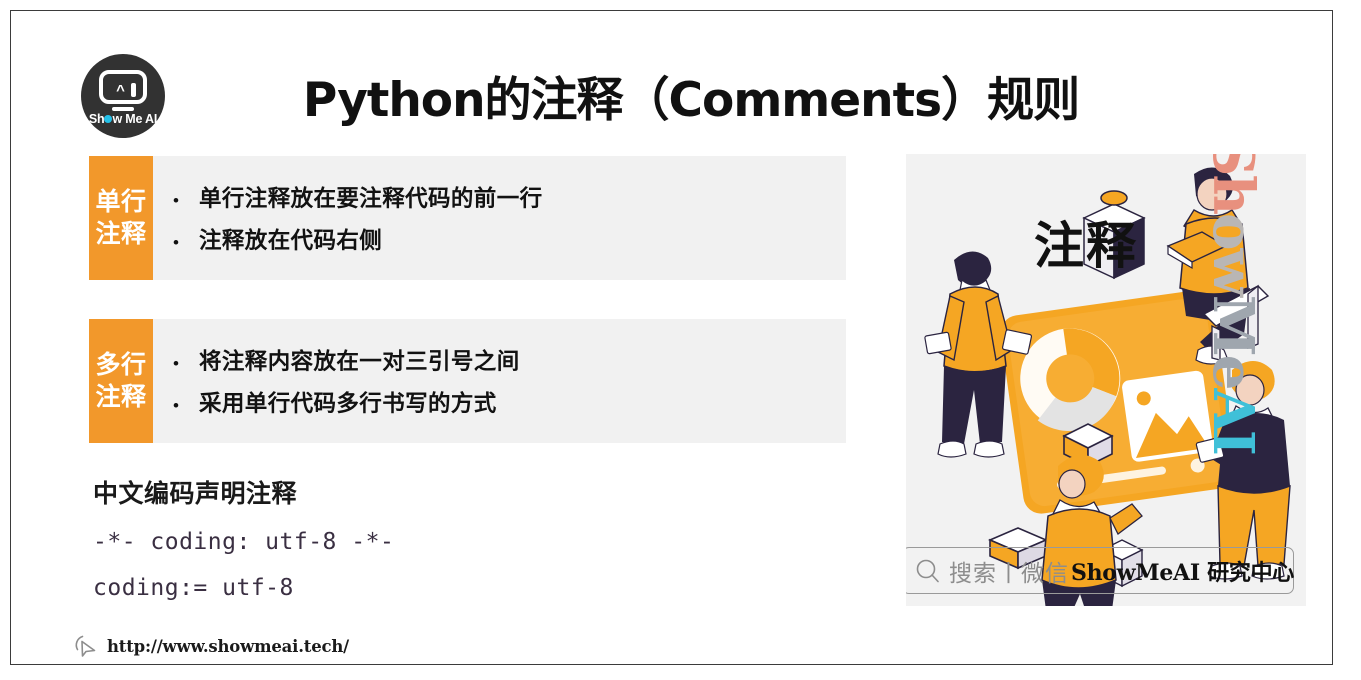  What do you see at coordinates (135, 119) in the screenshot?
I see `logo-text-after: w Me AI` at bounding box center [135, 119].